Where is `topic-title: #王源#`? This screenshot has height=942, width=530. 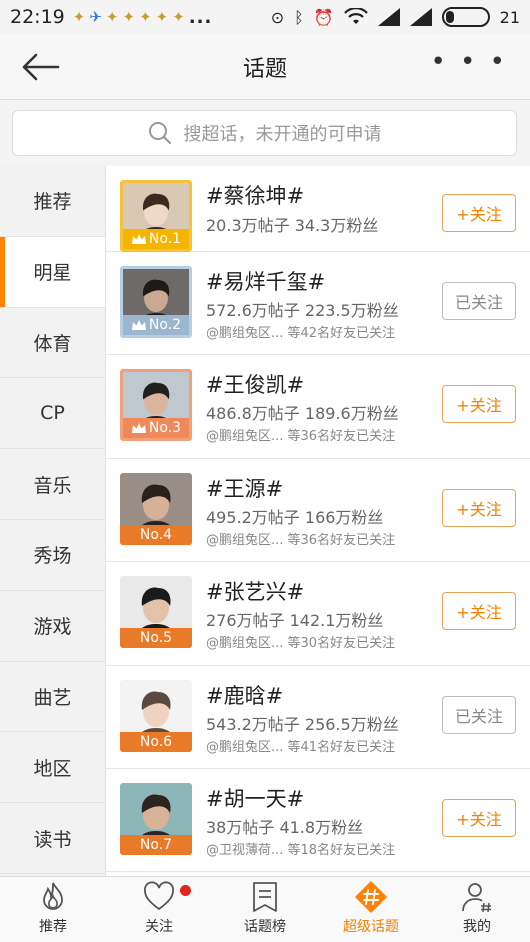 topic-title: #王源# is located at coordinates (244, 488).